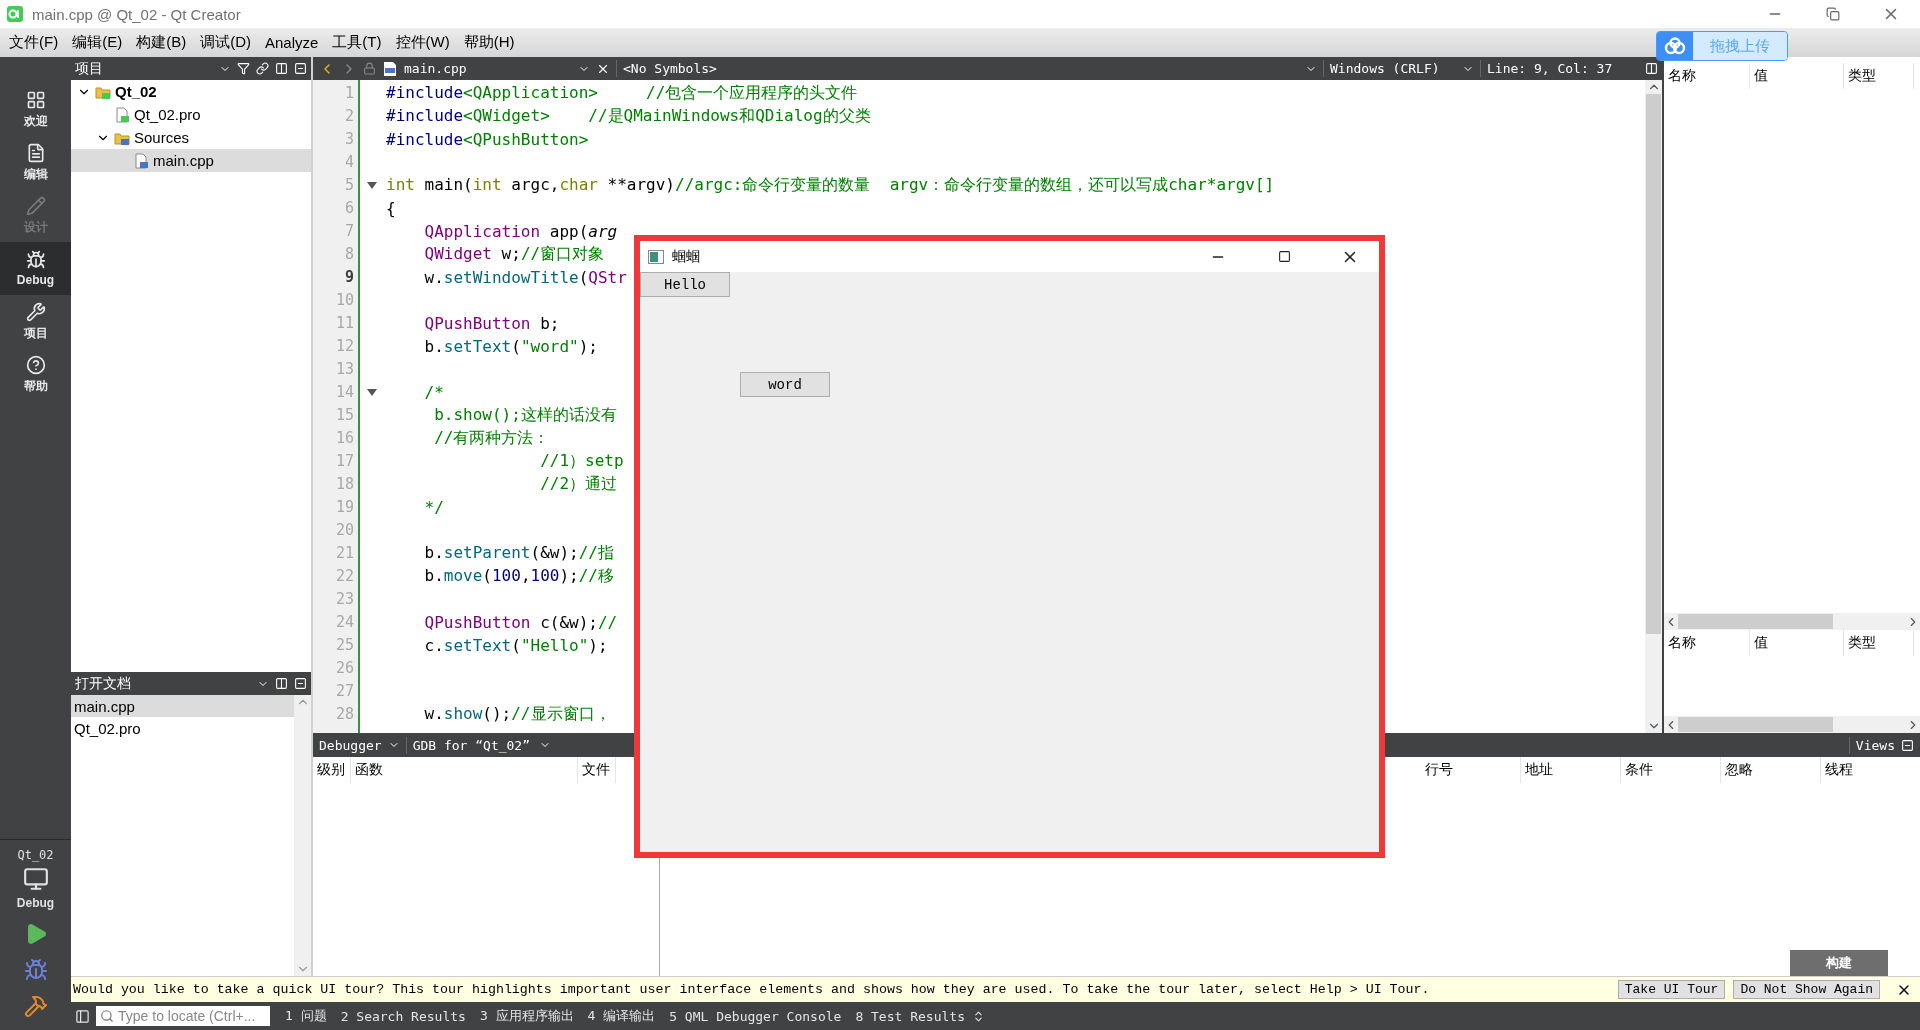  Describe the element at coordinates (1740, 46) in the screenshot. I see `upload-label: 拖拽上传` at that location.